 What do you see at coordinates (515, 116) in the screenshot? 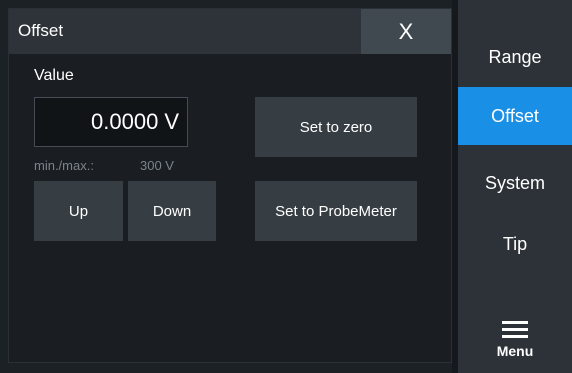
I see `sidebar-item-offset: Offset` at bounding box center [515, 116].